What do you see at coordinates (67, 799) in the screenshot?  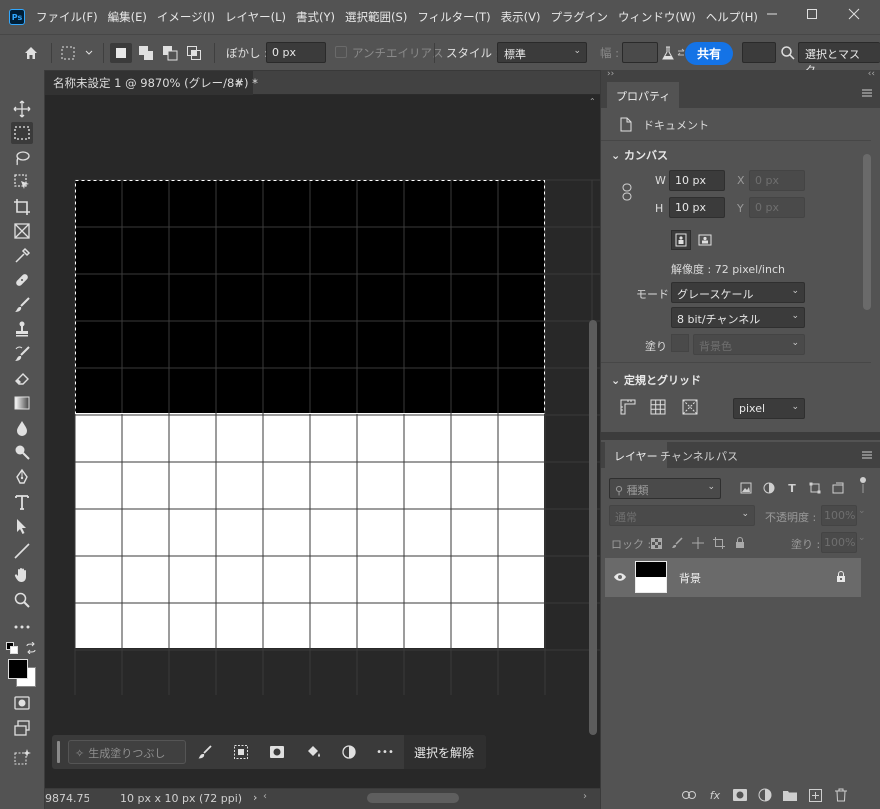 I see `zoom-level: 9874.75` at bounding box center [67, 799].